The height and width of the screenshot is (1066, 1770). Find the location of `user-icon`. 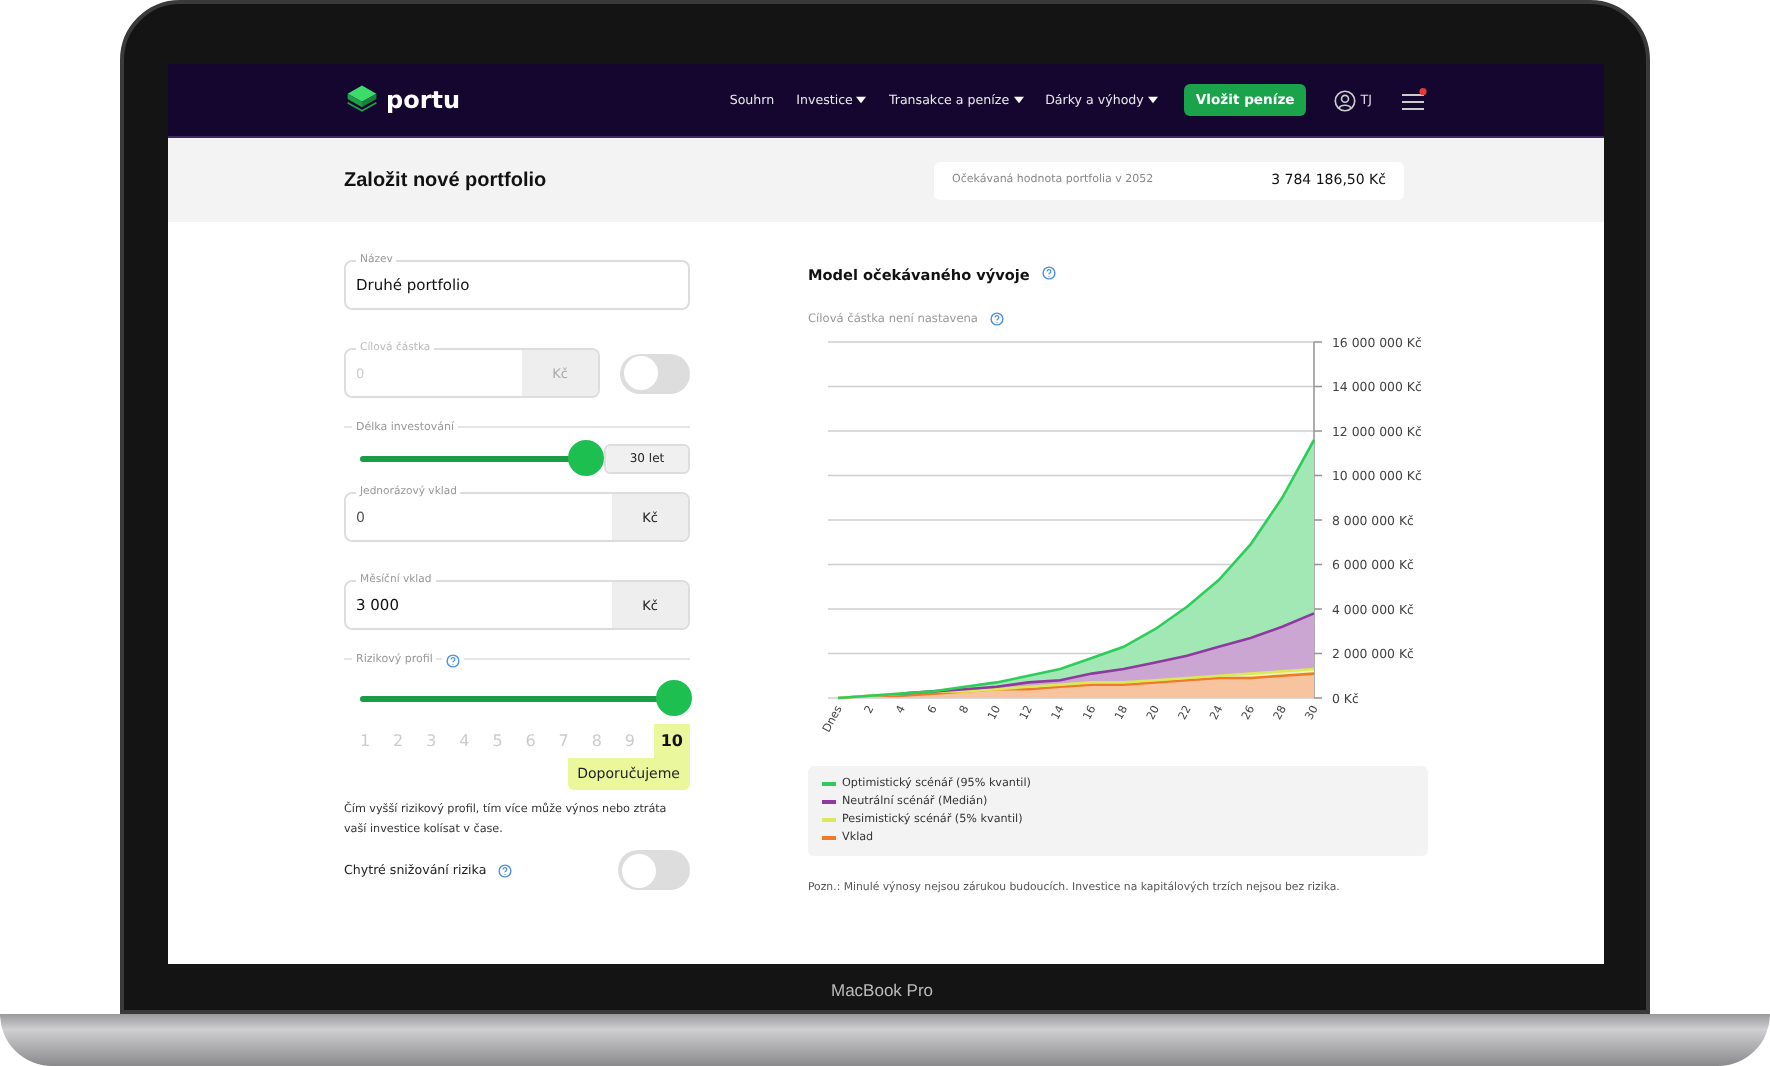

user-icon is located at coordinates (1345, 100).